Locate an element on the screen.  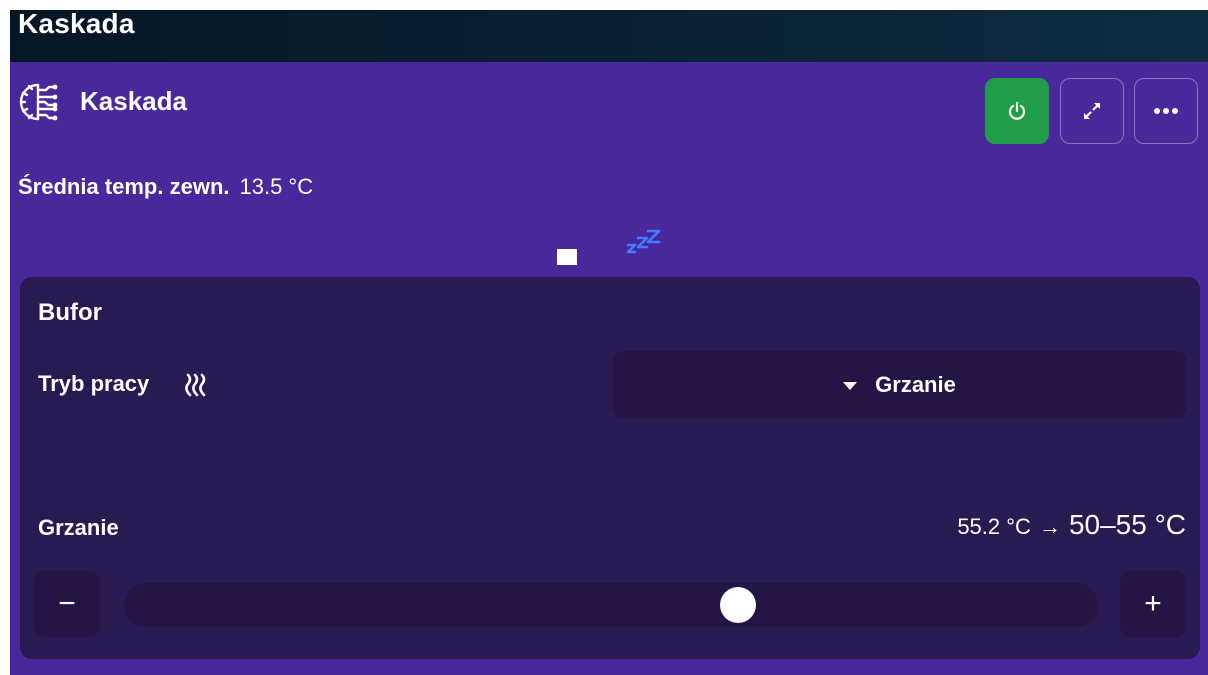
increase-button: + is located at coordinates (1153, 604).